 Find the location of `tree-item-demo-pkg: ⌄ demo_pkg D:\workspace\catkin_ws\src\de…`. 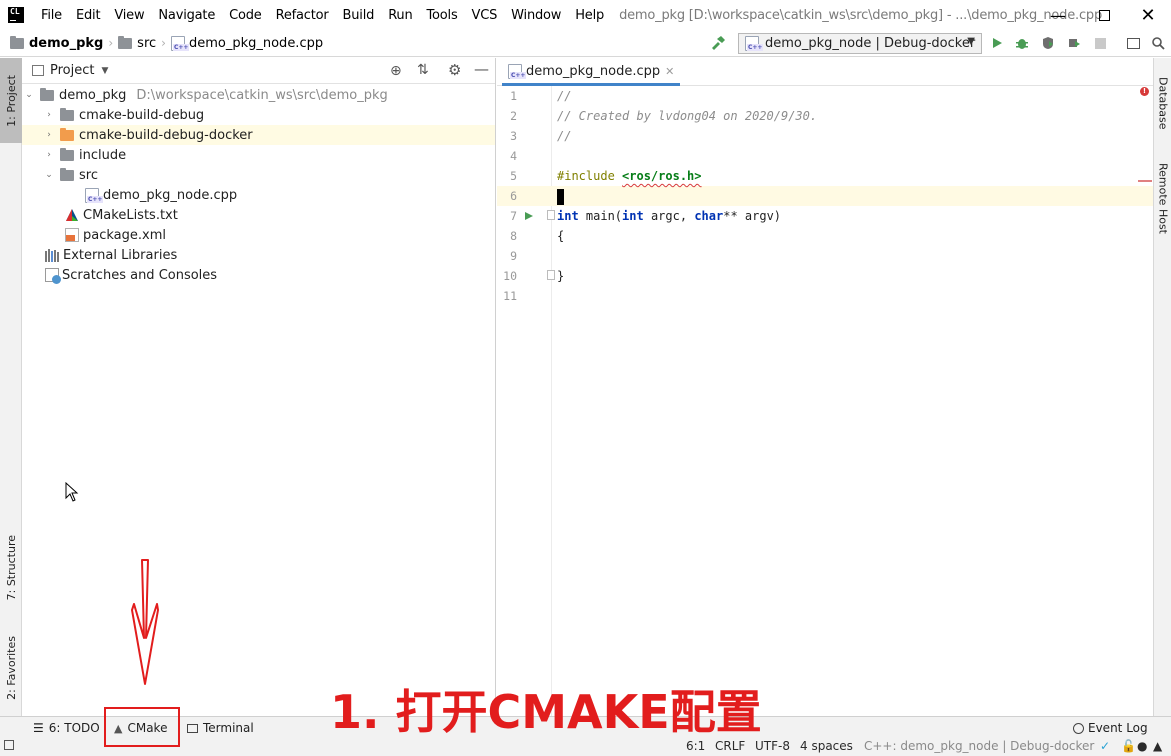

tree-item-demo-pkg: ⌄ demo_pkg D:\workspace\catkin_ws\src\de… is located at coordinates (258, 95).